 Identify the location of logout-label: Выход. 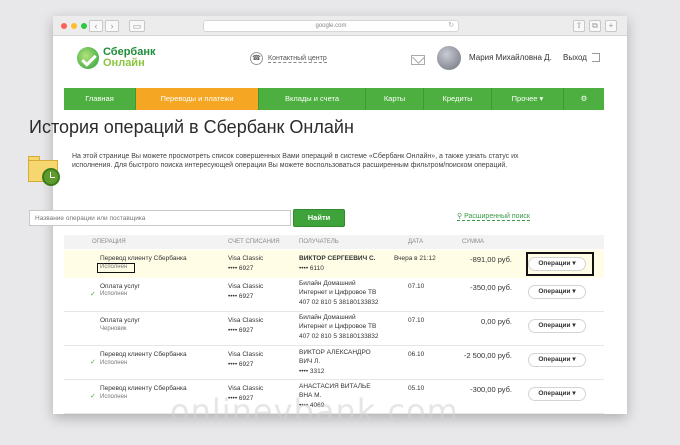
(575, 57).